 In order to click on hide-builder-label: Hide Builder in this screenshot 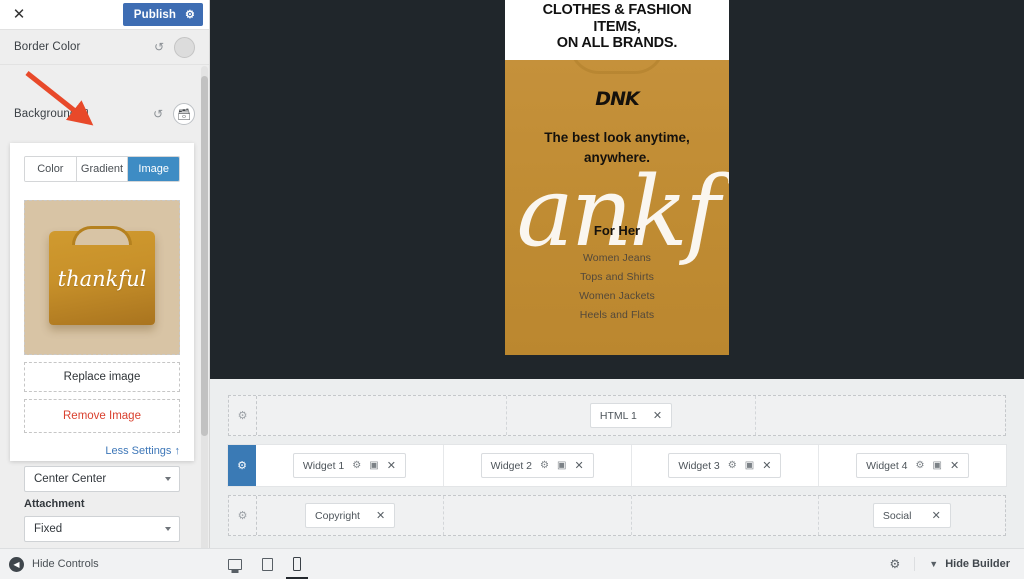, I will do `click(977, 564)`.